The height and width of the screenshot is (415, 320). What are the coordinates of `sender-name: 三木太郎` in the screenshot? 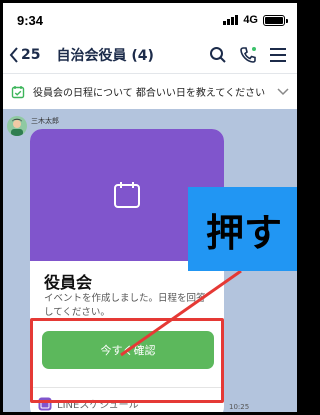 It's located at (45, 121).